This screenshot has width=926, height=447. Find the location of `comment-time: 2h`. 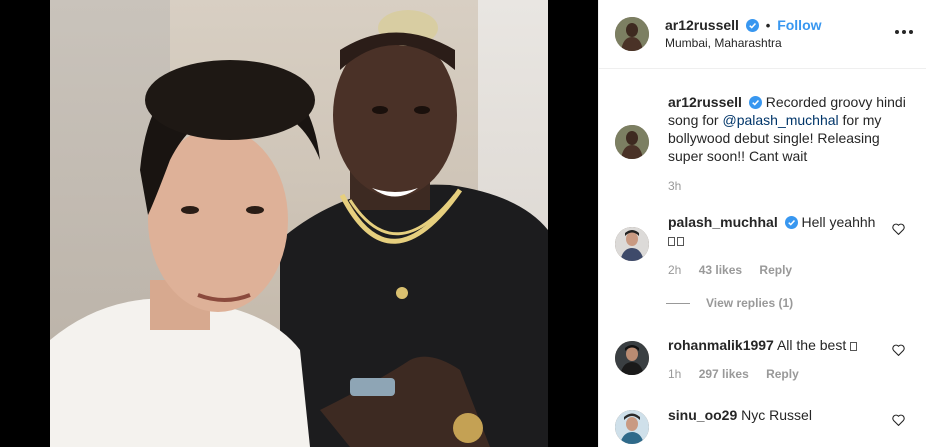

comment-time: 2h is located at coordinates (675, 270).